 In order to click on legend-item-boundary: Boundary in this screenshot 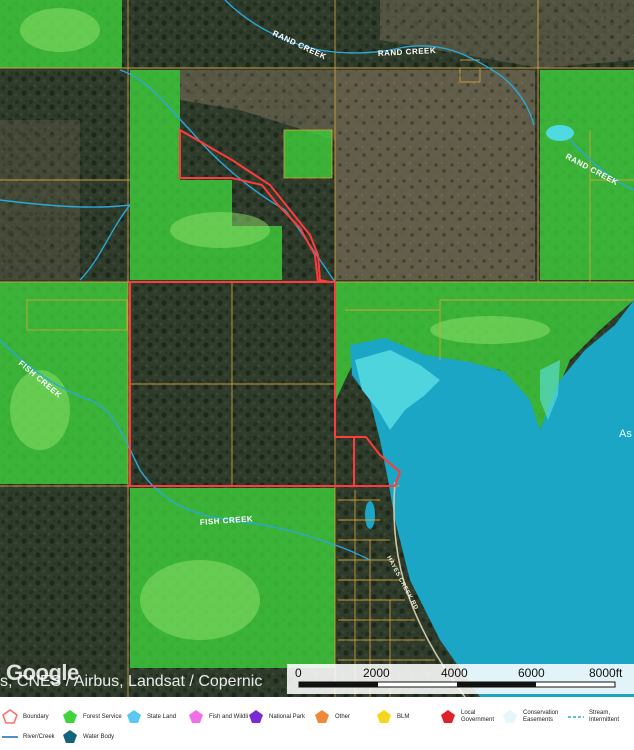, I will do `click(24, 717)`.